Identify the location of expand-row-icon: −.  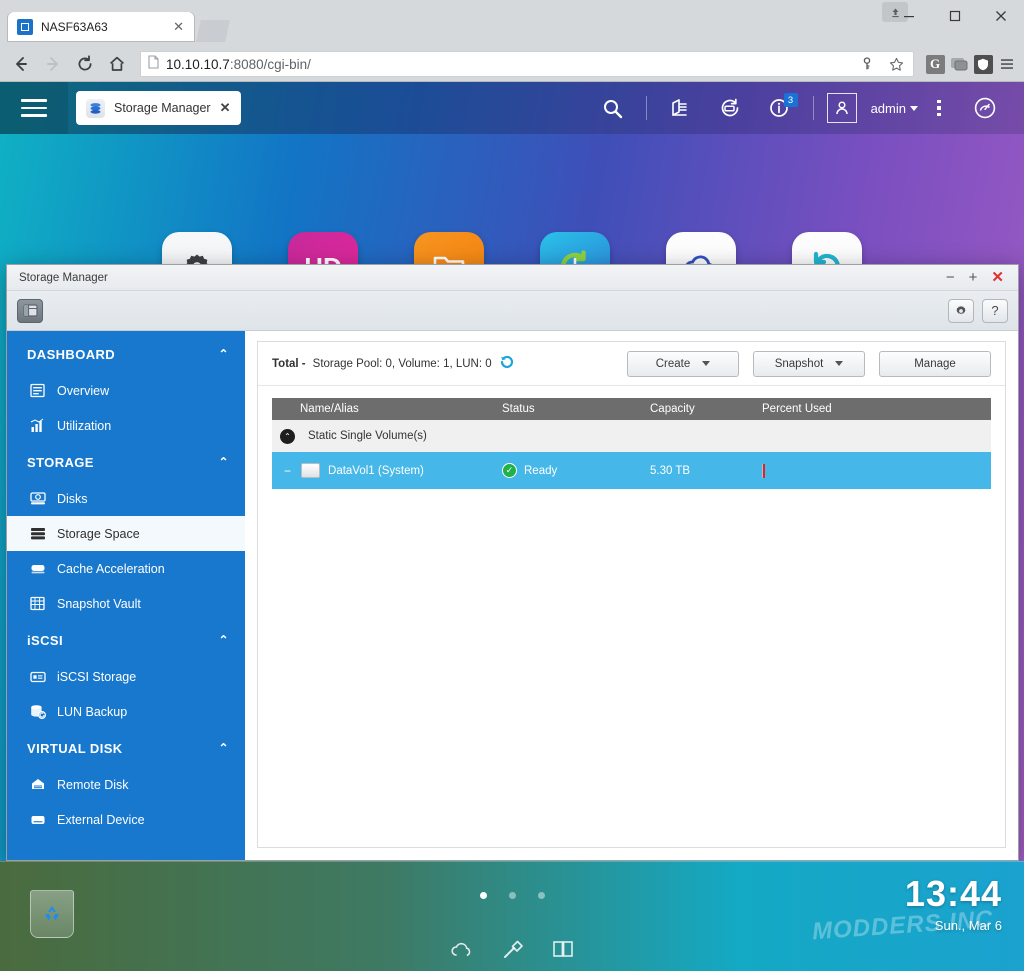
(287, 471).